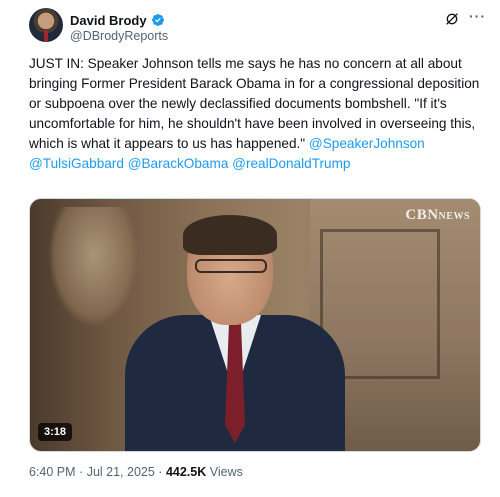 This screenshot has width=500, height=497. I want to click on mention-link: @SpeakerJohnson, so click(367, 143).